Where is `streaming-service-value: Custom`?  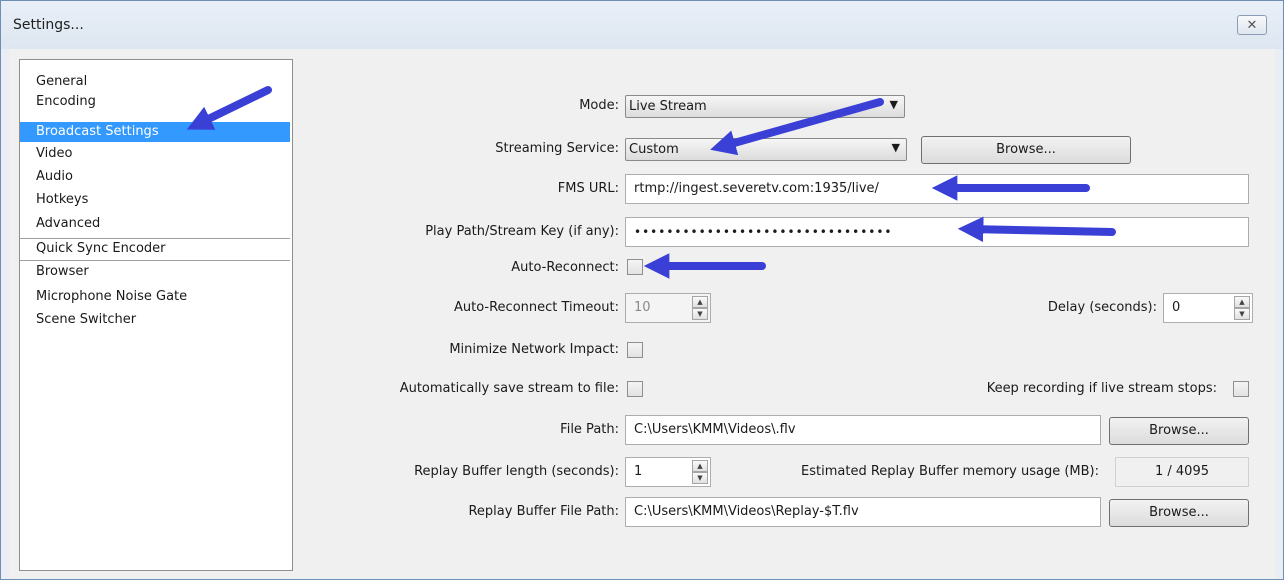
streaming-service-value: Custom is located at coordinates (654, 149).